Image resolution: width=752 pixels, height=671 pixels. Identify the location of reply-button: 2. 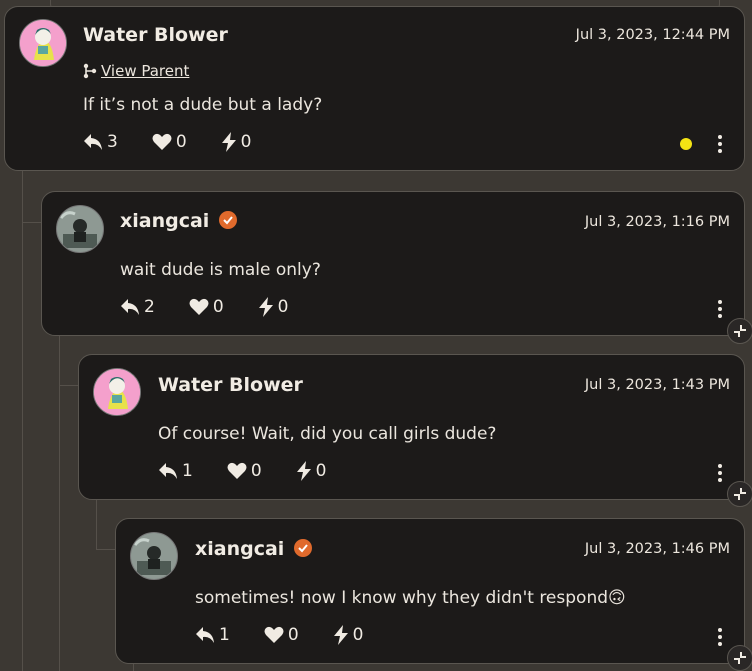
(137, 307).